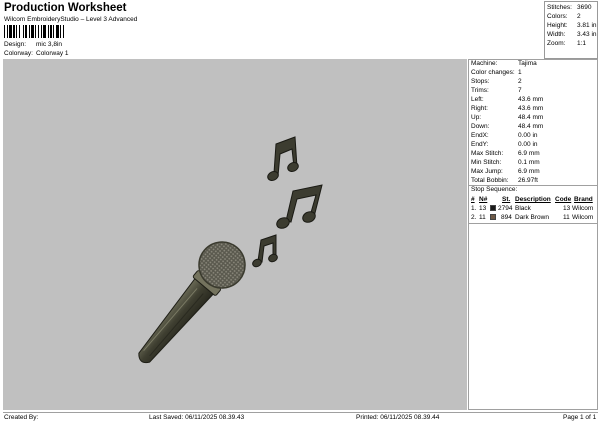  Describe the element at coordinates (484, 63) in the screenshot. I see `machine-label: Machine:` at that location.